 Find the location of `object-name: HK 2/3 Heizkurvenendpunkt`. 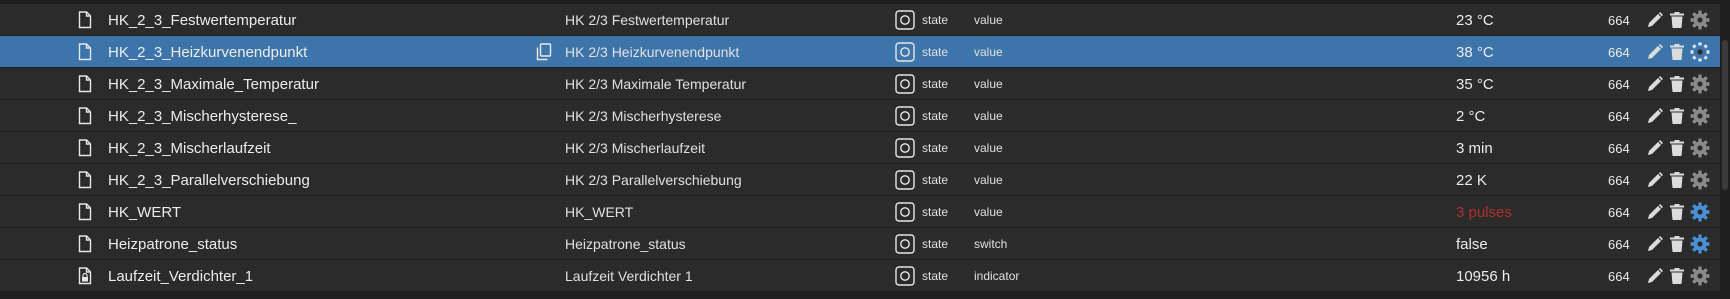

object-name: HK 2/3 Heizkurvenendpunkt is located at coordinates (652, 52).